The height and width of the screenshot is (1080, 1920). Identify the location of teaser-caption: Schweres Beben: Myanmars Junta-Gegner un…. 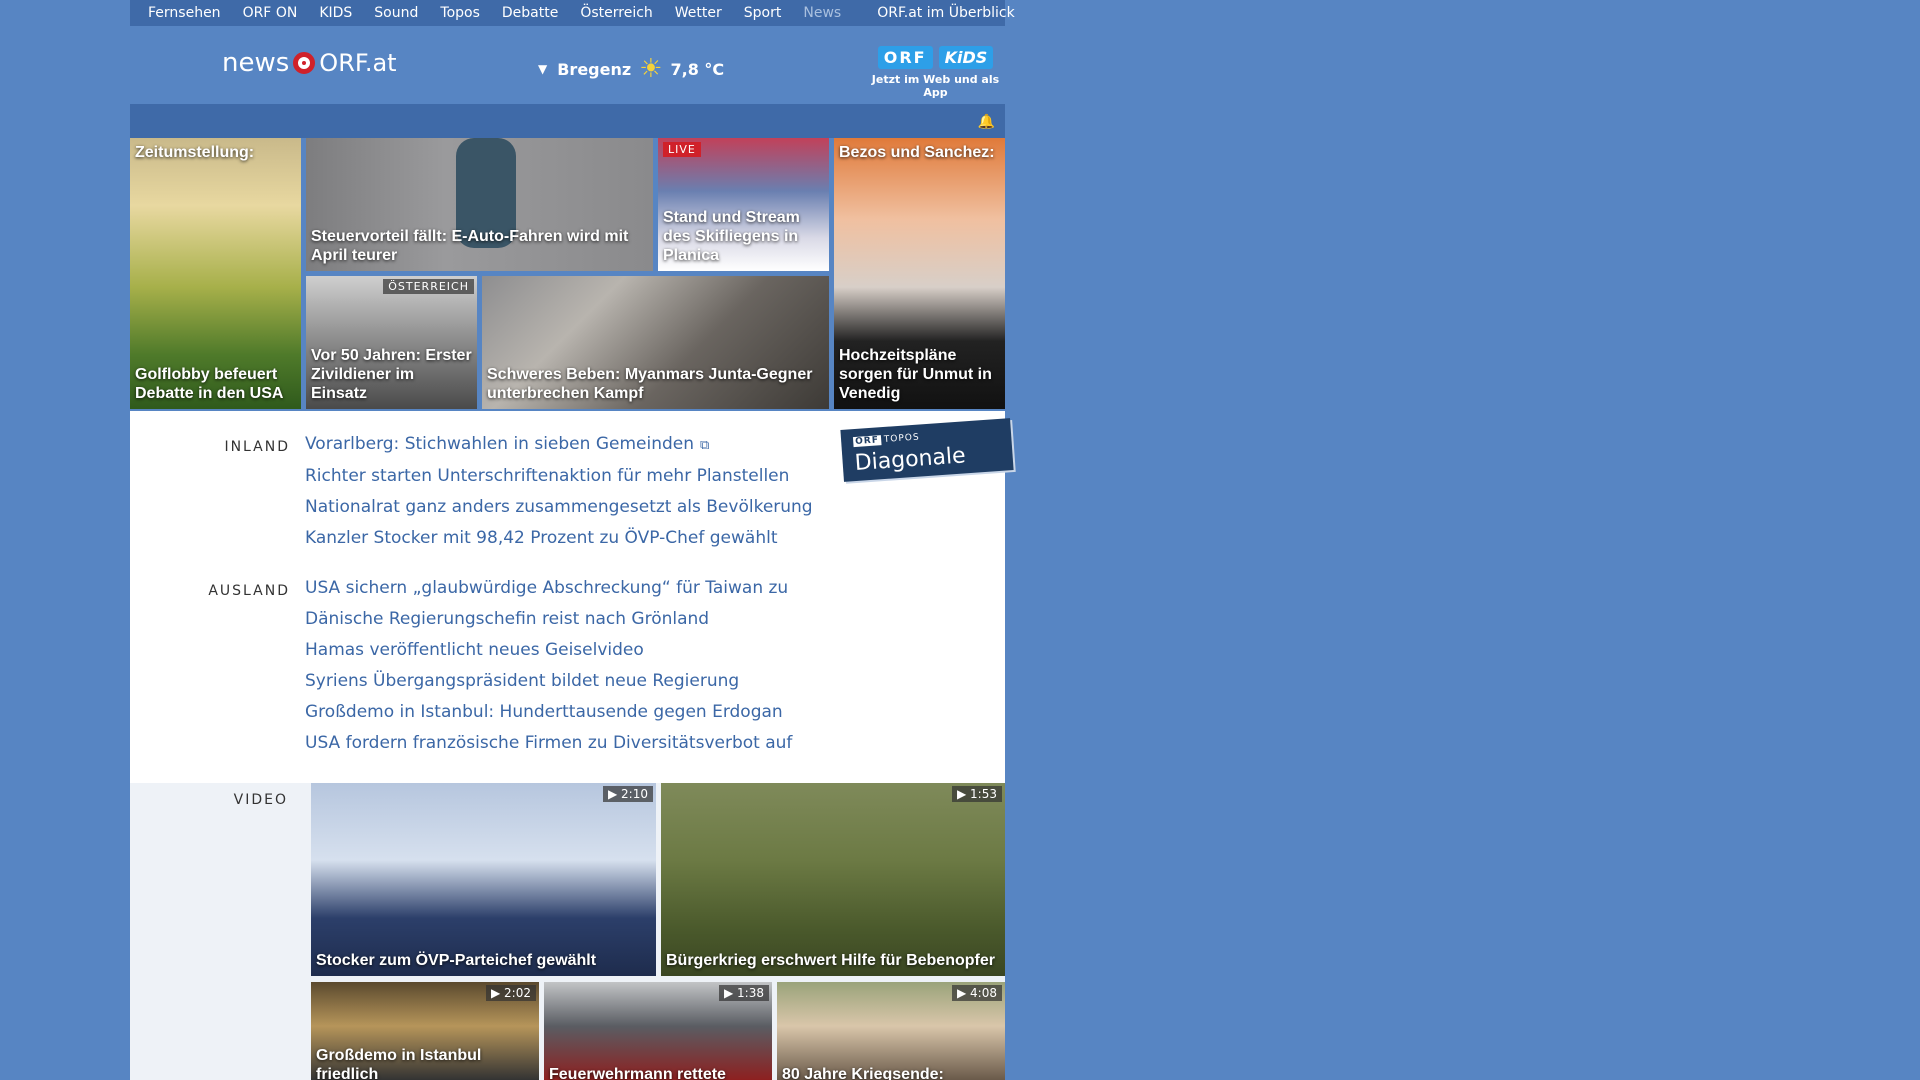
(650, 384).